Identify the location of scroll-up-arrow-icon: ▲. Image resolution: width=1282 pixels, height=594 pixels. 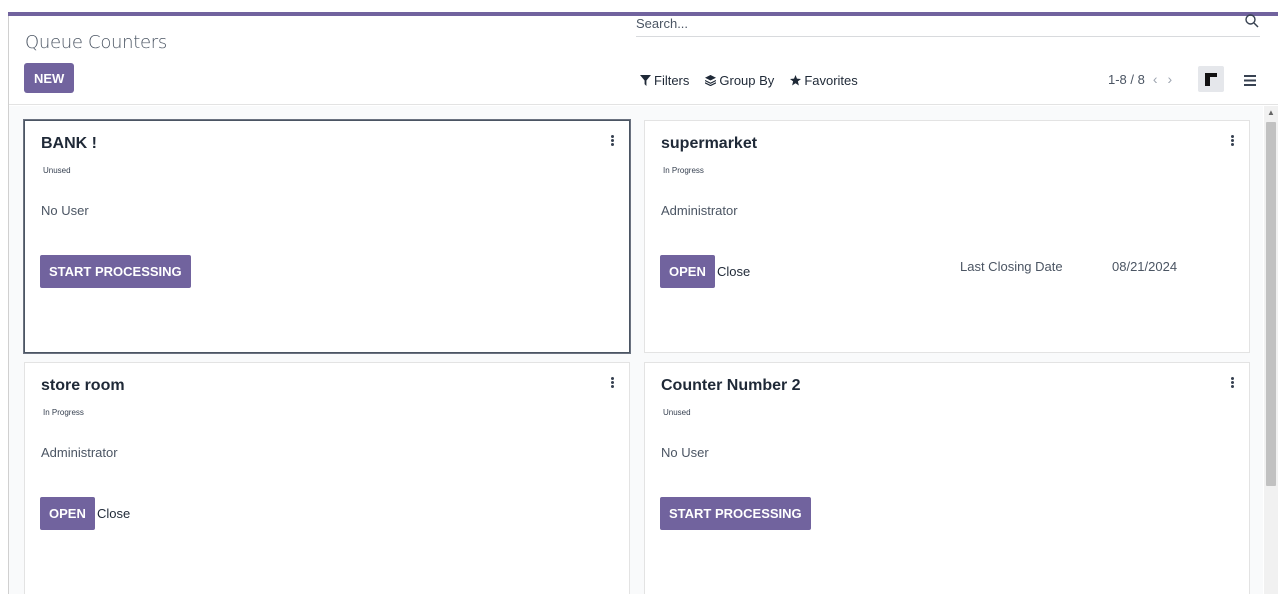
(1271, 112).